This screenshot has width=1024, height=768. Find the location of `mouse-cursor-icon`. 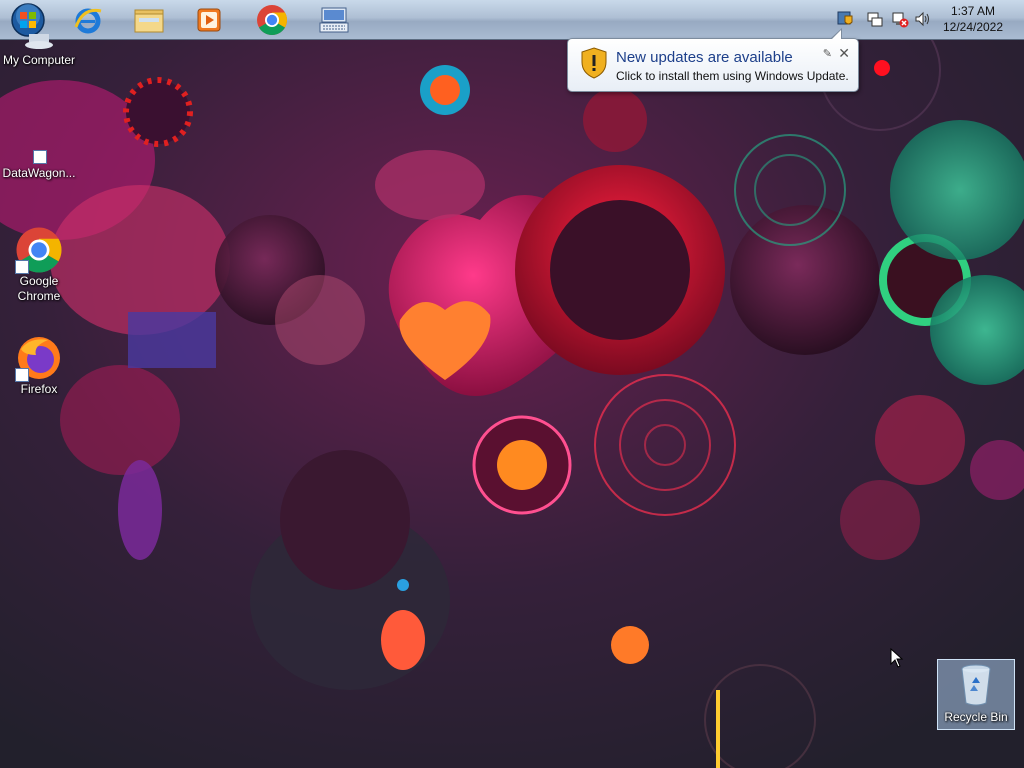

mouse-cursor-icon is located at coordinates (897, 658).